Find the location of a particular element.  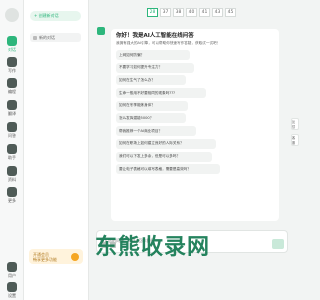

new-chat-button: + 创建新对话 is located at coordinates (55, 16).